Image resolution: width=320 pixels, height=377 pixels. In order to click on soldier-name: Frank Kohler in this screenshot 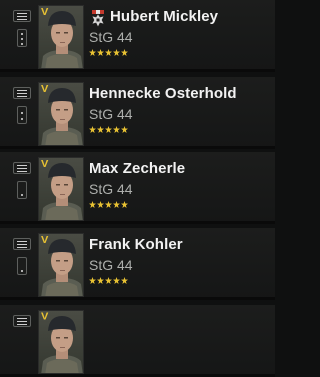, I will do `click(136, 244)`.